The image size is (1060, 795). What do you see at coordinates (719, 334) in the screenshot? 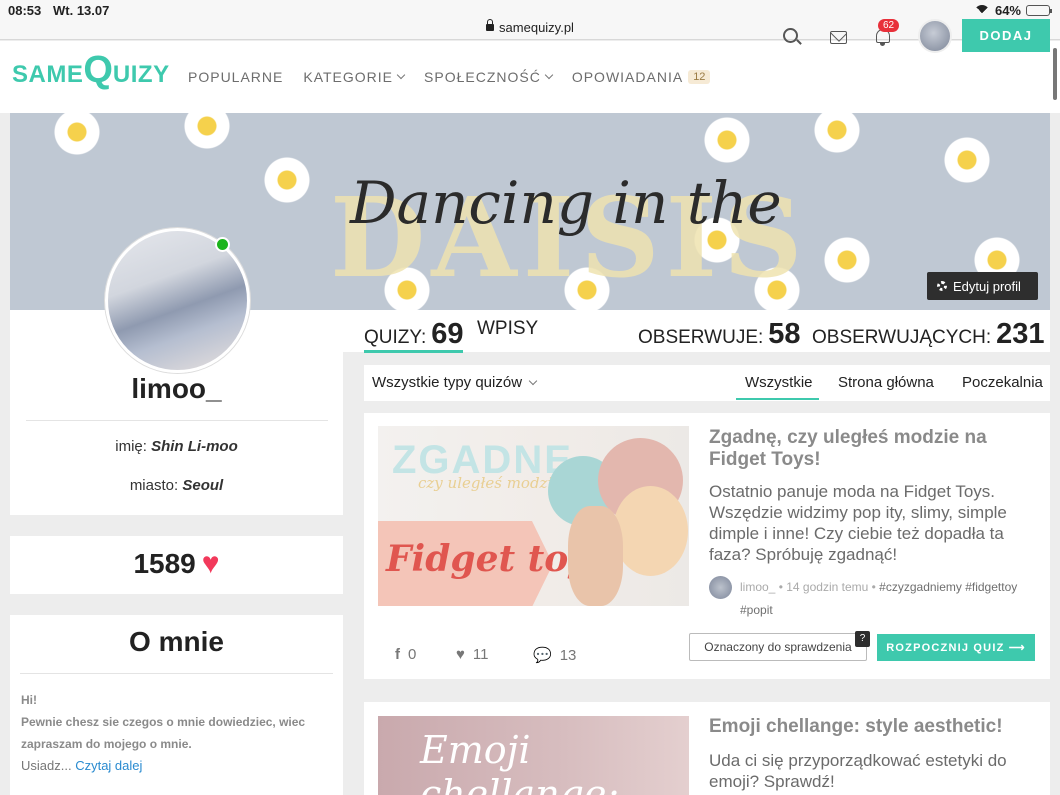
I see `following-stat: OBSERWUJE: 58` at bounding box center [719, 334].